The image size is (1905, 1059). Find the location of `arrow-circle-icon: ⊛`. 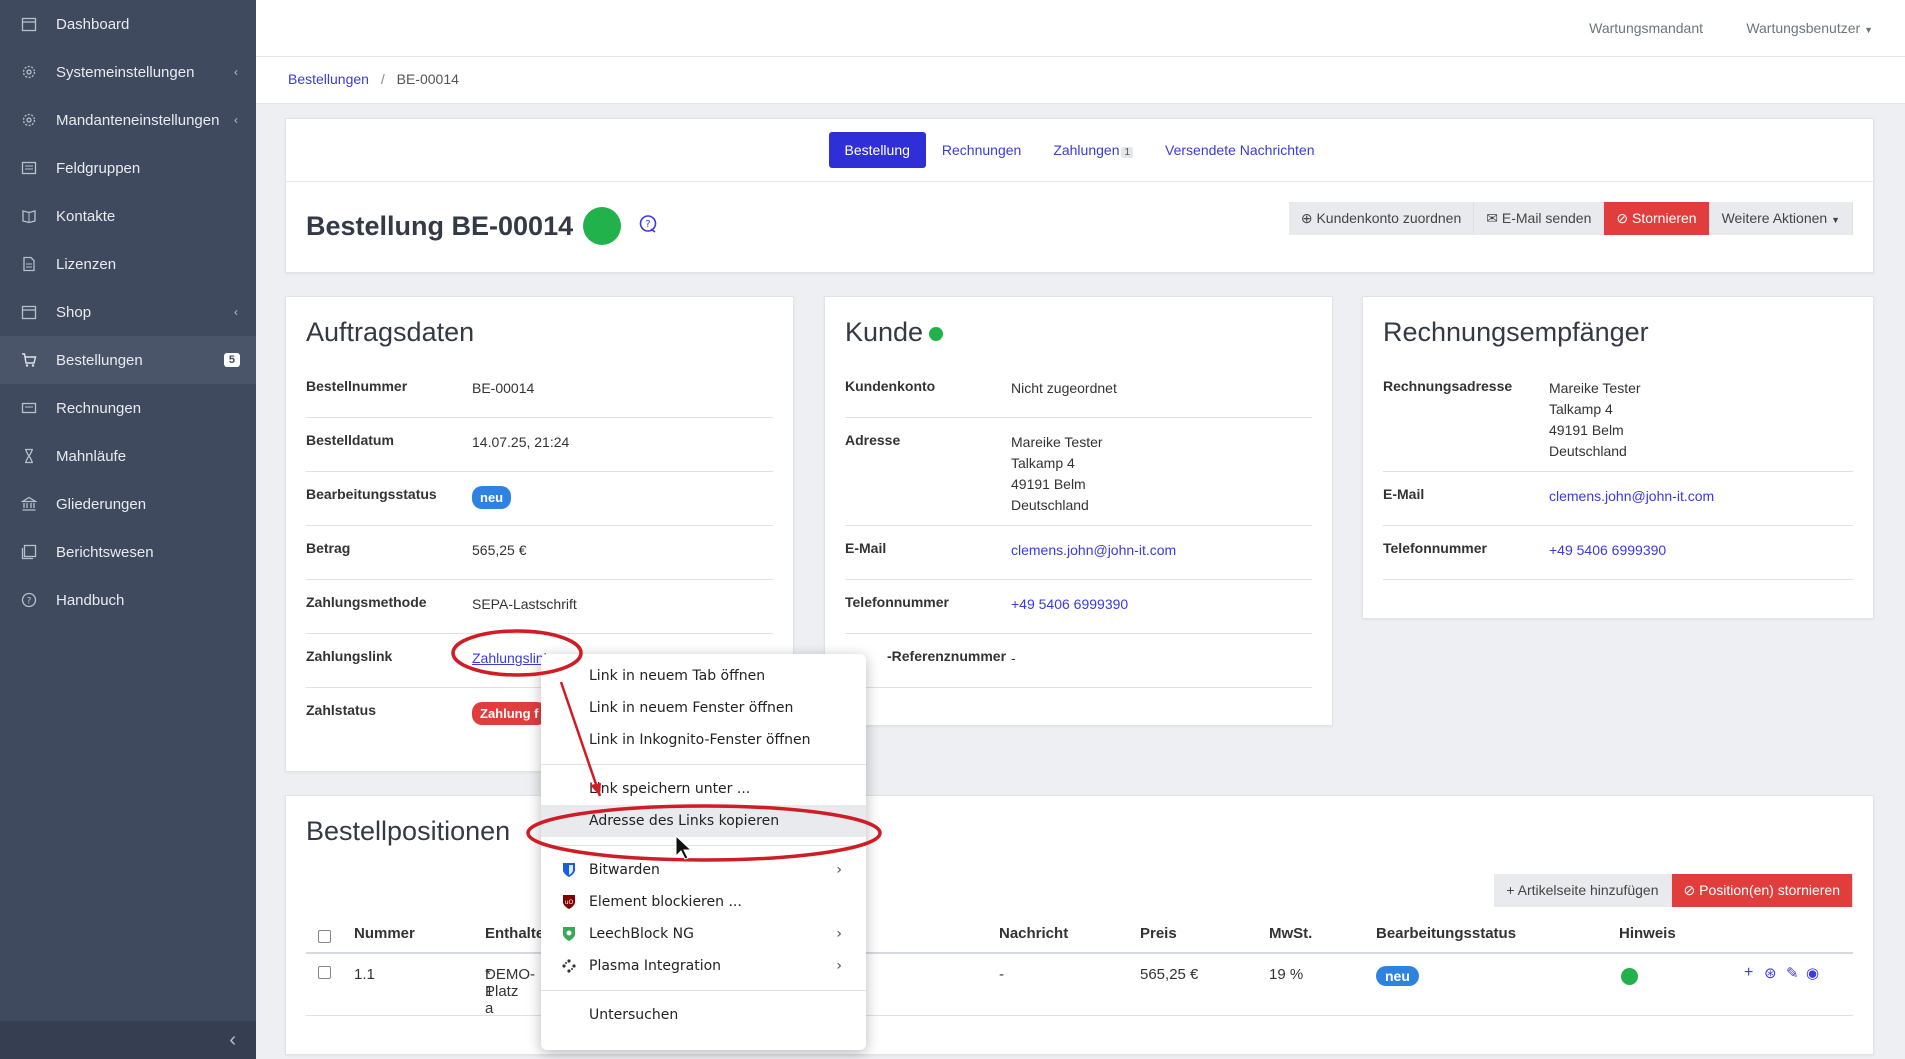

arrow-circle-icon: ⊛ is located at coordinates (1770, 973).